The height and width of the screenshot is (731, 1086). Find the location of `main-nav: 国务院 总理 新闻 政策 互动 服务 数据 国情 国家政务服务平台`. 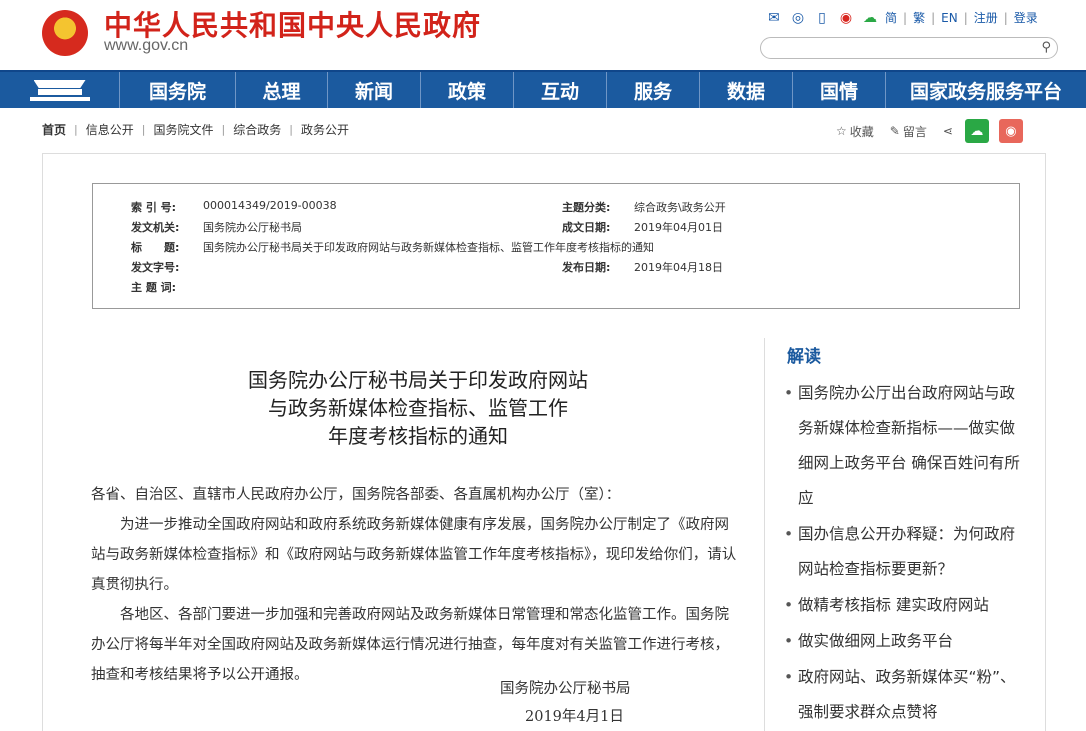

main-nav: 国务院 总理 新闻 政策 互动 服务 数据 国情 国家政务服务平台 is located at coordinates (543, 89).